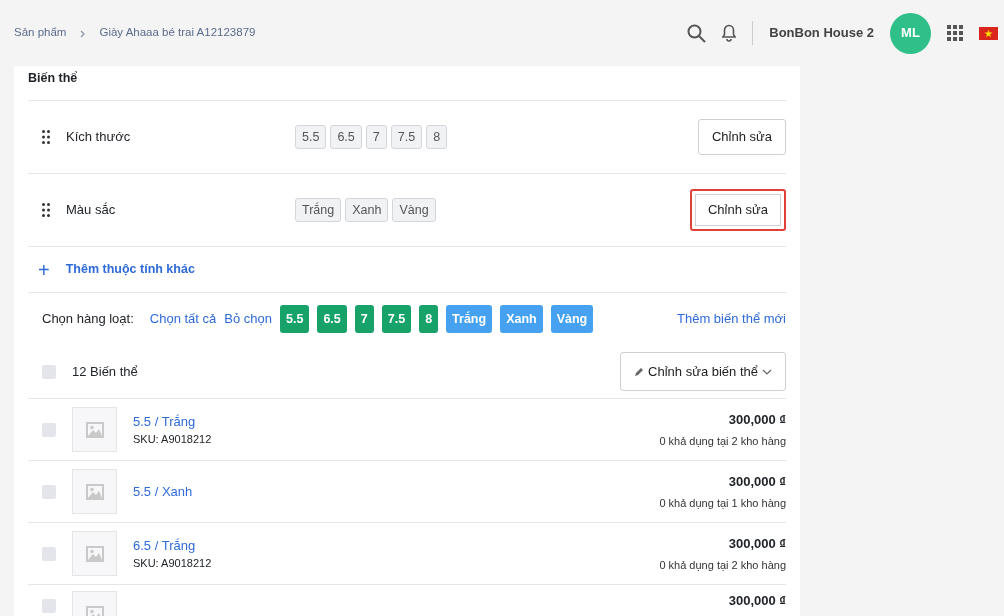 This screenshot has width=1004, height=616. I want to click on section-title: Biến thể, so click(53, 78).